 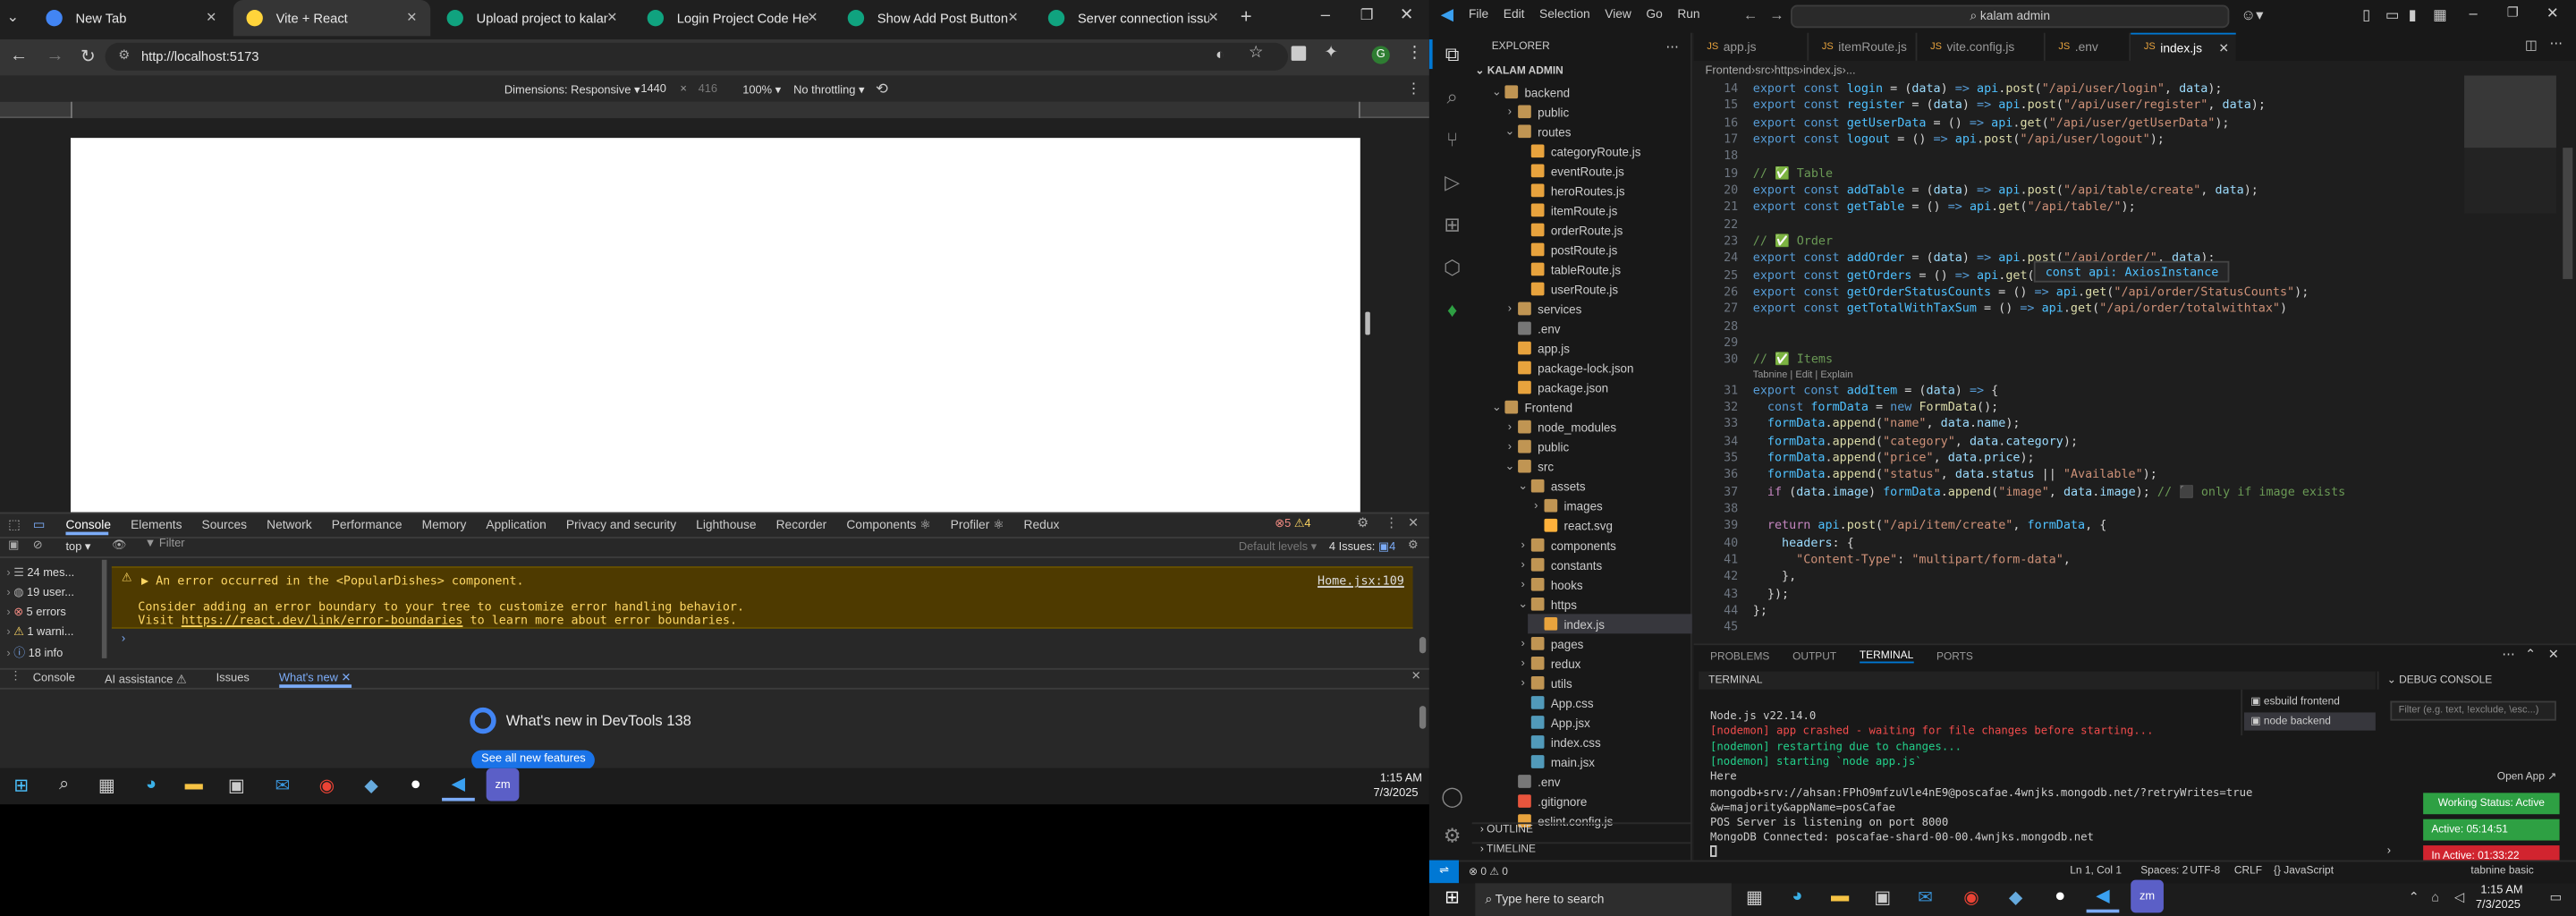 I want to click on explorer-item: › services, so click(x=1542, y=308).